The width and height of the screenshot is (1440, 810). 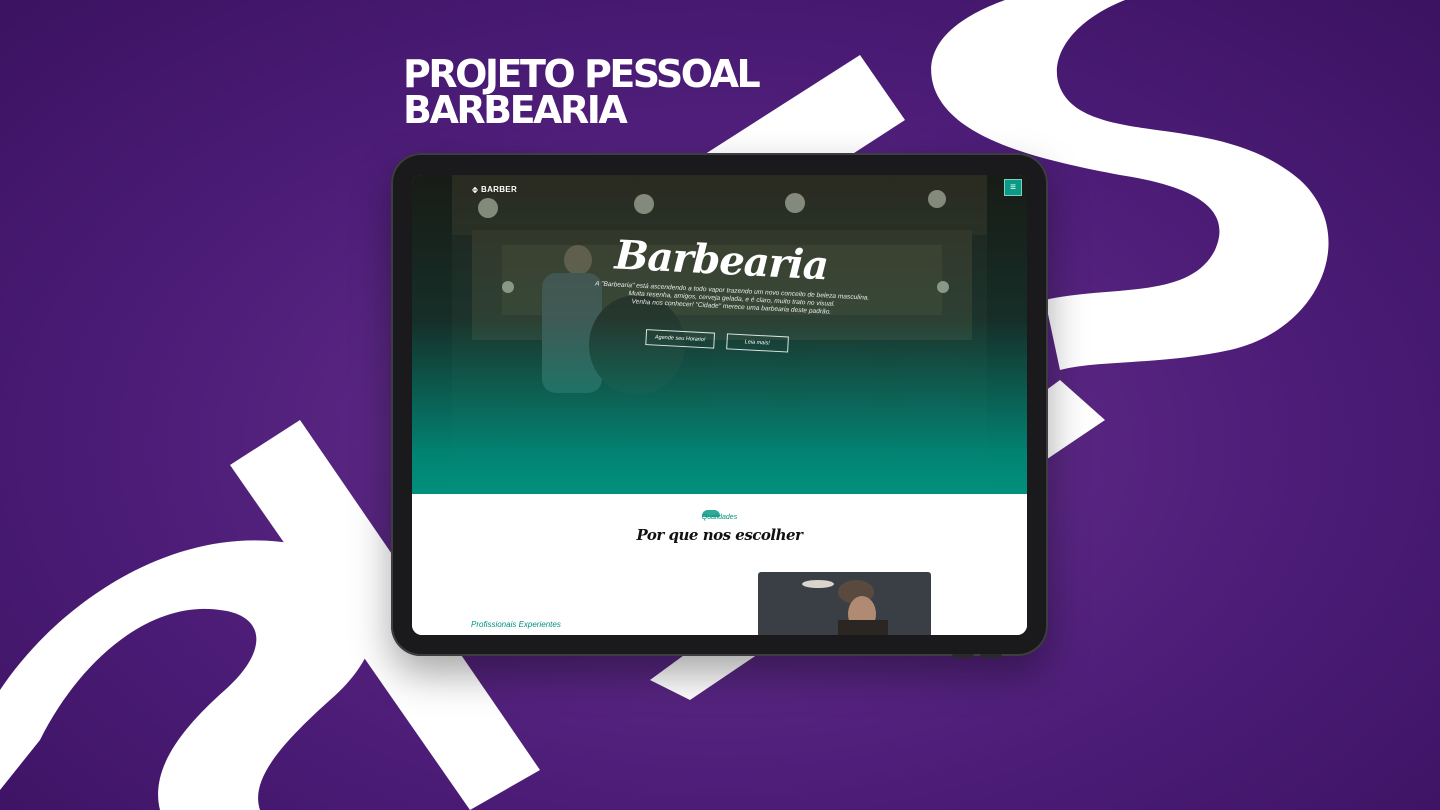 I want to click on project-headline: PROJETO PESSOAL BARBEARIA, so click(x=582, y=92).